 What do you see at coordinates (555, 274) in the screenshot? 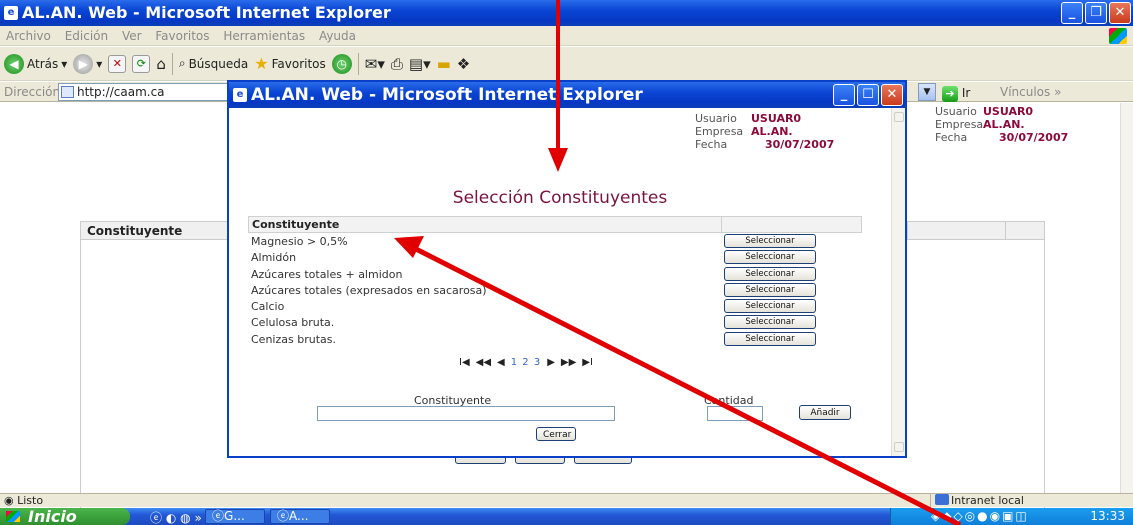
I see `table-row: Azúcares totales + almidon Seleccionar` at bounding box center [555, 274].